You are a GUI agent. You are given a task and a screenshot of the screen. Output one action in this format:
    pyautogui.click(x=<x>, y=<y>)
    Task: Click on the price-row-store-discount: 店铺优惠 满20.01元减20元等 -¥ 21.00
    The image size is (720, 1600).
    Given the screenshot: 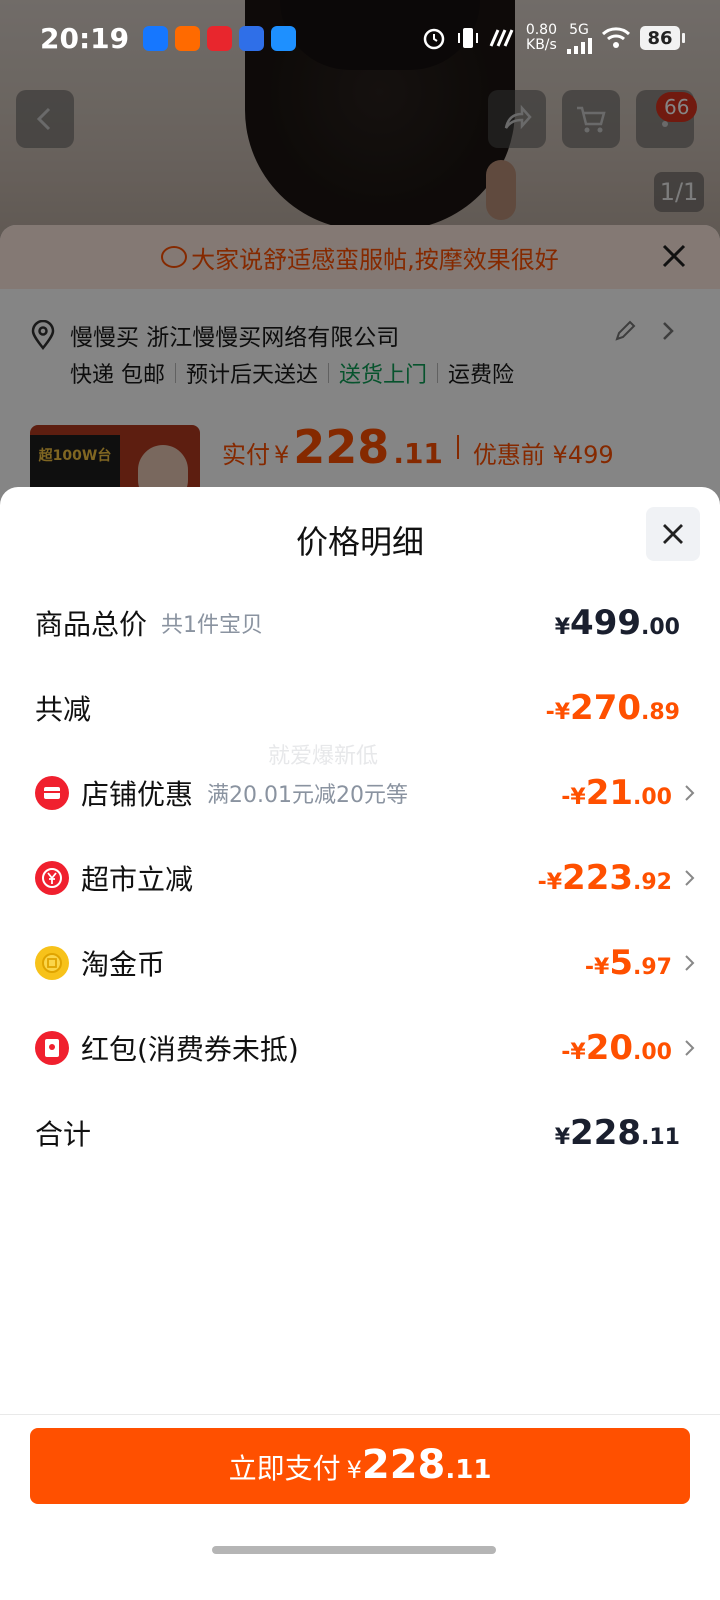 What is the action you would take?
    pyautogui.click(x=365, y=793)
    